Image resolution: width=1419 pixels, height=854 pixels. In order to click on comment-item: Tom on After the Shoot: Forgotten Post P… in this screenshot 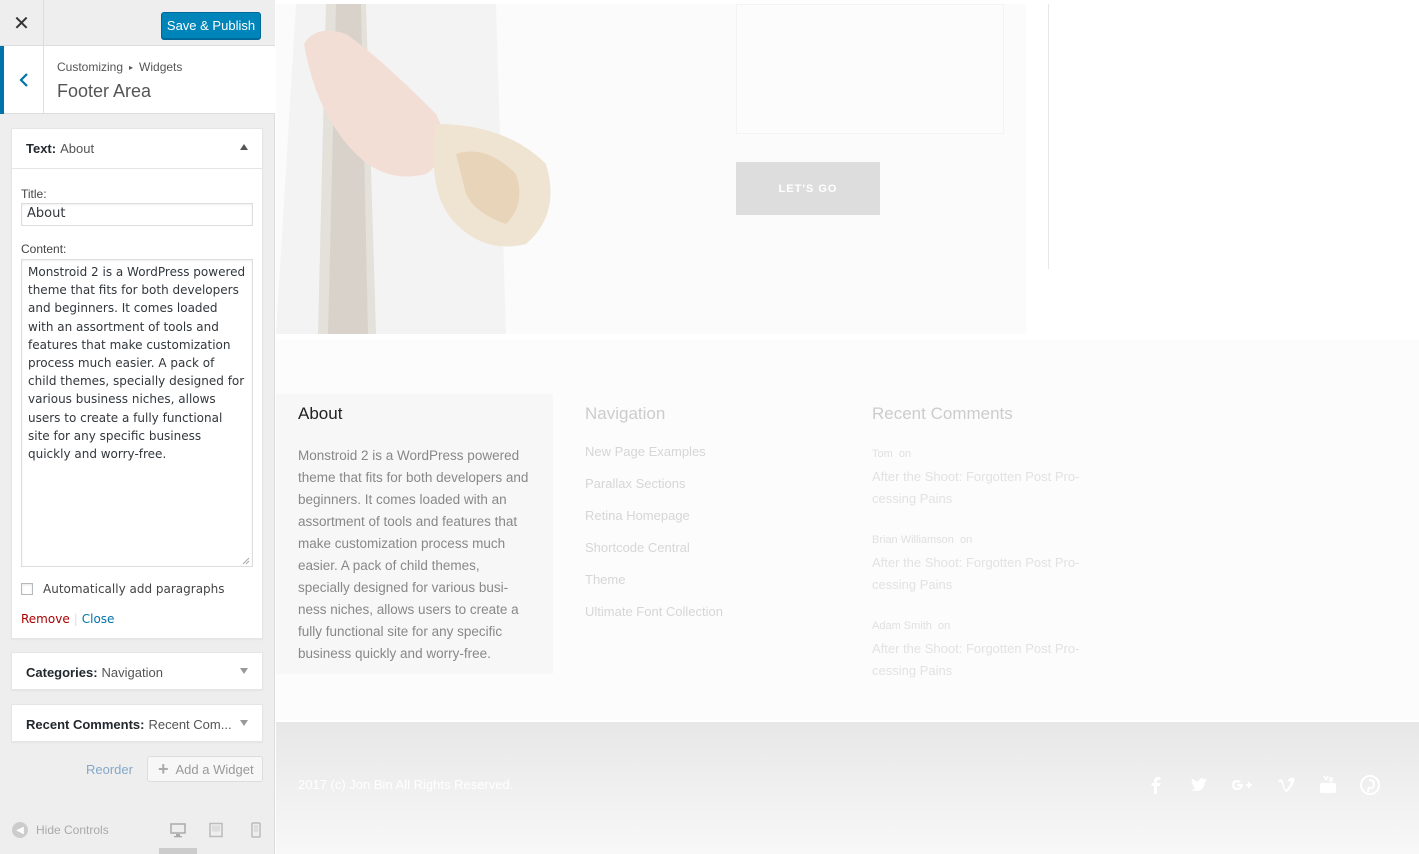, I will do `click(987, 479)`.